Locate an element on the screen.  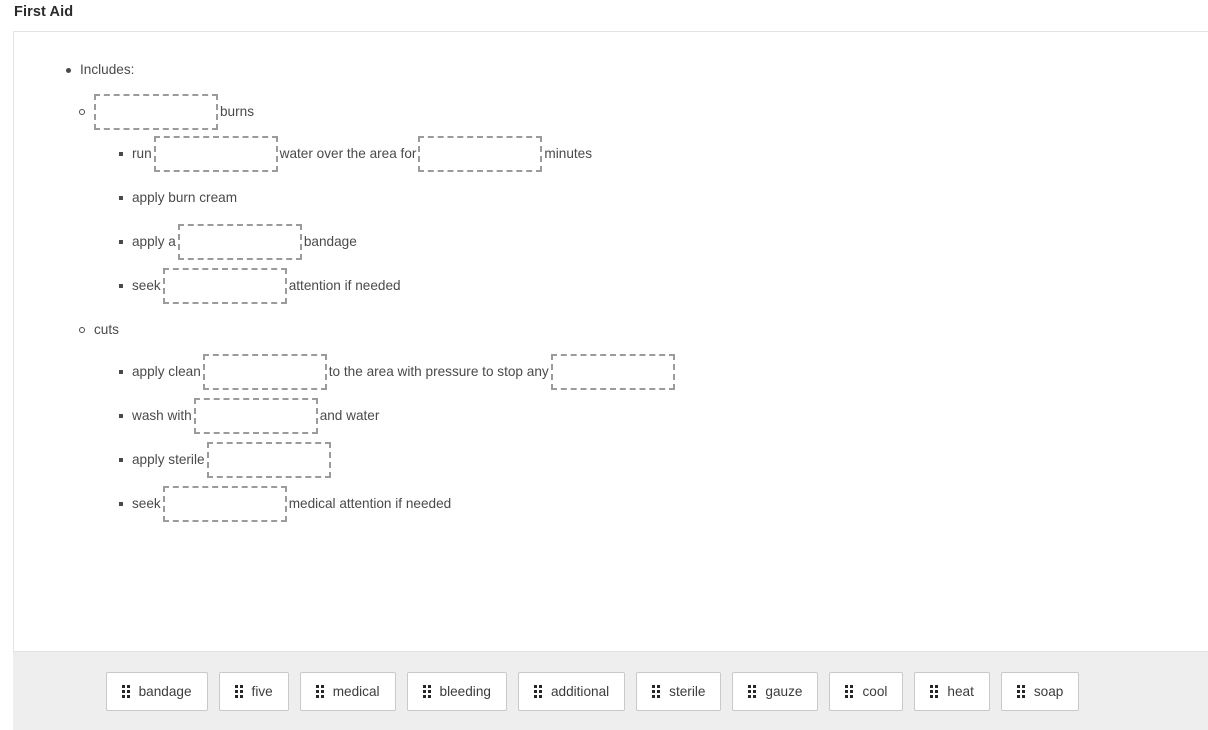
word-chip-cool: cool is located at coordinates (866, 691).